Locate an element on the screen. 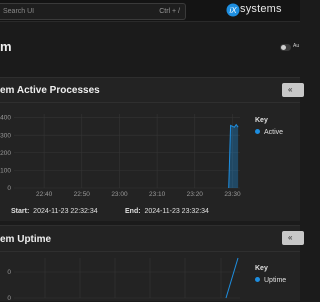  legend-item-active: Active is located at coordinates (269, 132).